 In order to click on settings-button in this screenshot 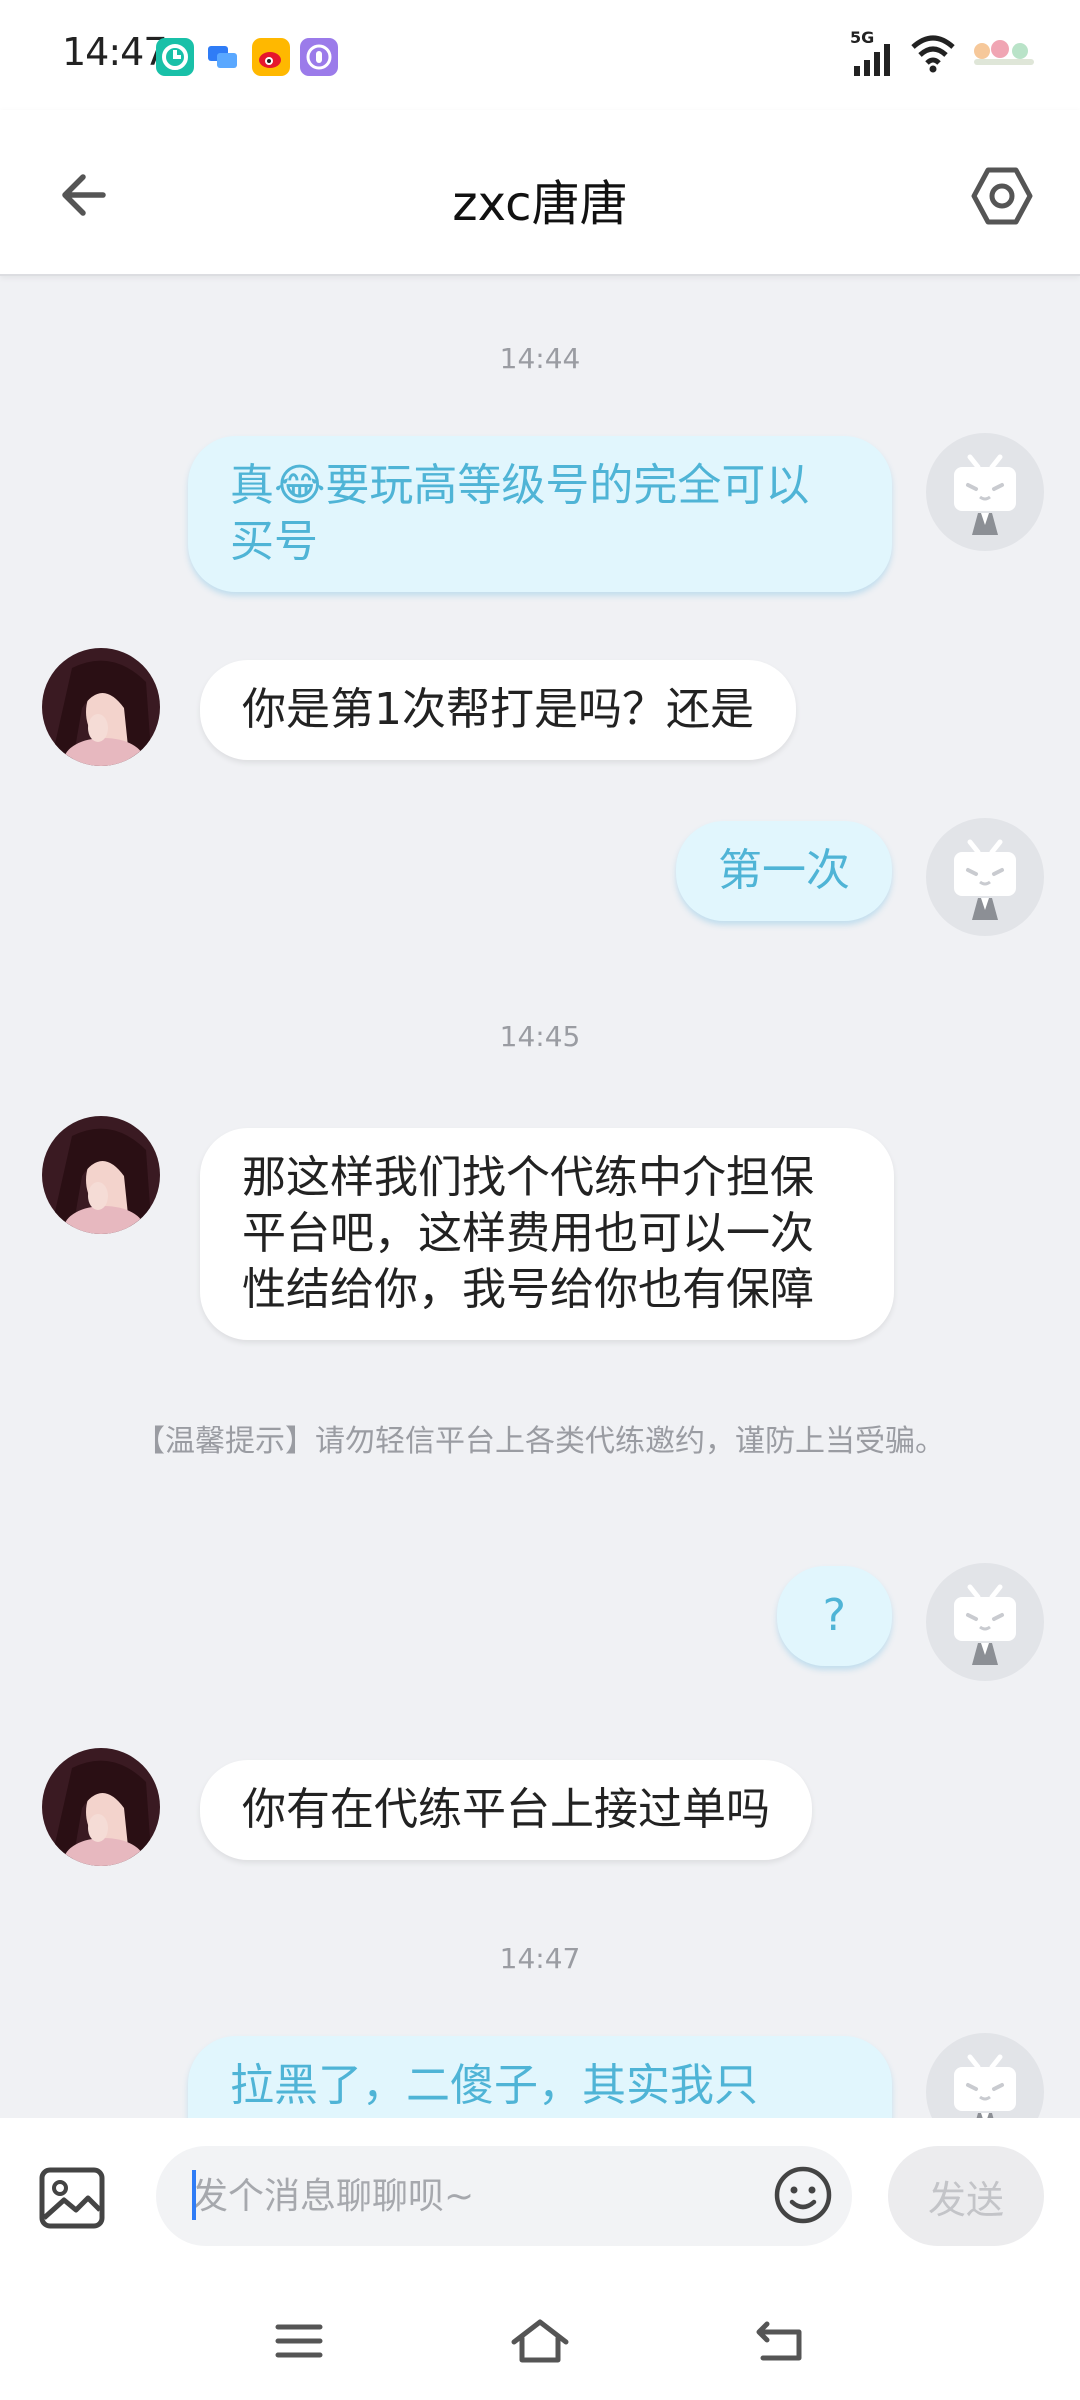, I will do `click(1002, 196)`.